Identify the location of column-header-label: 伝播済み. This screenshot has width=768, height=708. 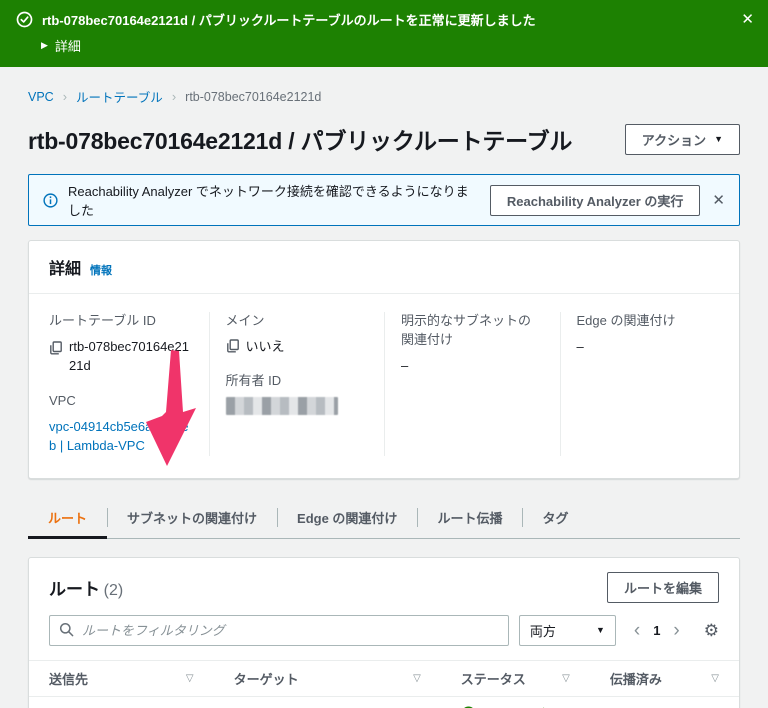
(635, 679).